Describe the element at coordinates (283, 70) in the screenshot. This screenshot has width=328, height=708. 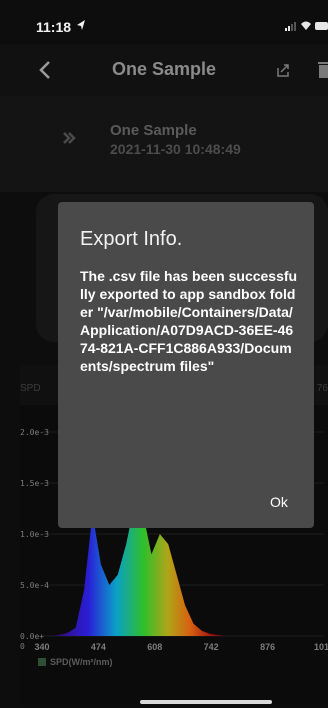
I see `share-icon` at that location.